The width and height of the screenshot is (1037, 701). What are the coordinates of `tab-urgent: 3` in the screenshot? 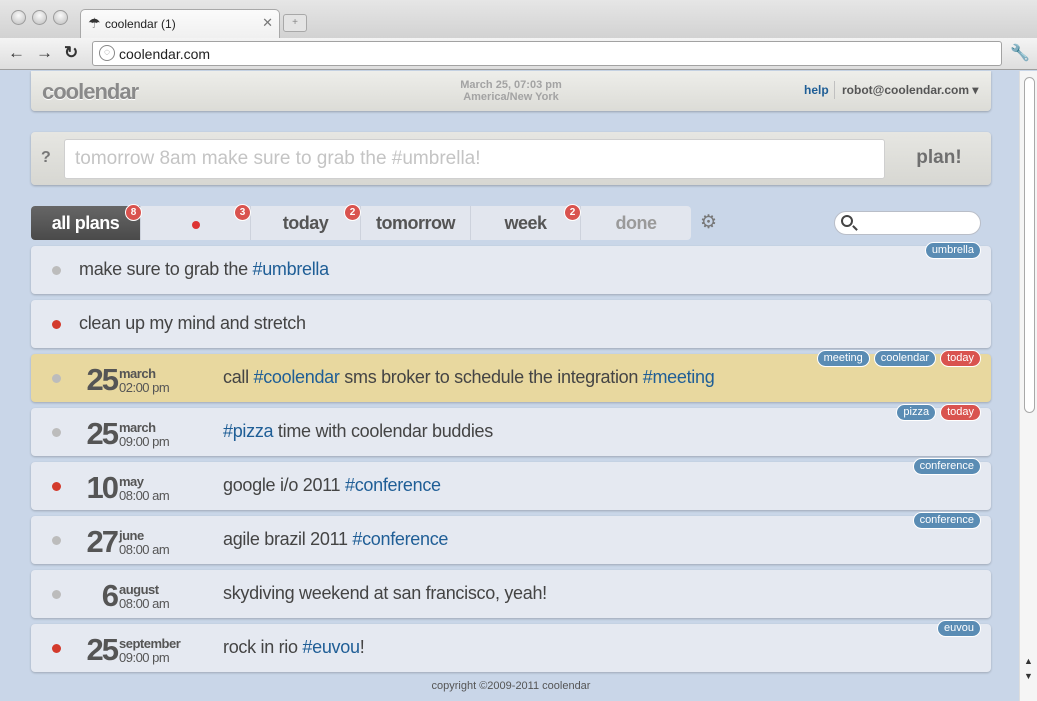 It's located at (196, 222).